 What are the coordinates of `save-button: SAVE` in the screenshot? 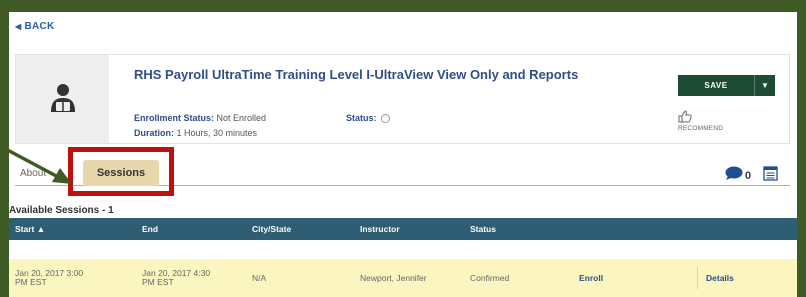 It's located at (716, 85).